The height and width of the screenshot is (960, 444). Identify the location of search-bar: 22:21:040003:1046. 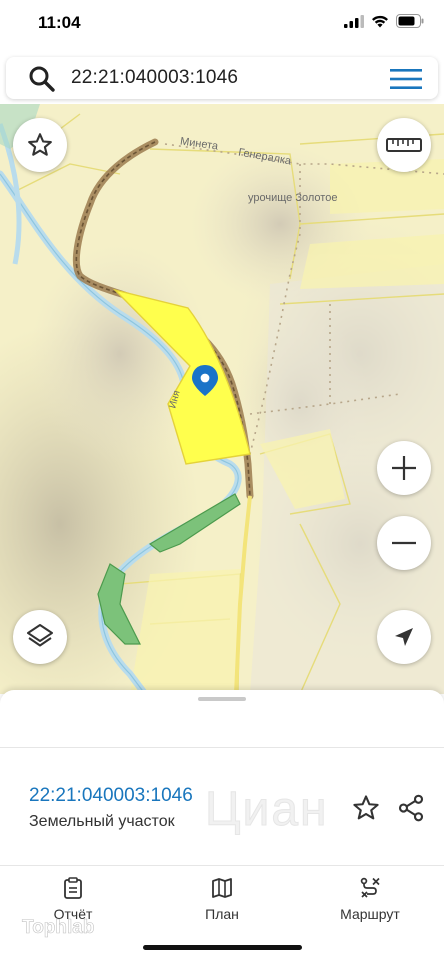
(222, 78).